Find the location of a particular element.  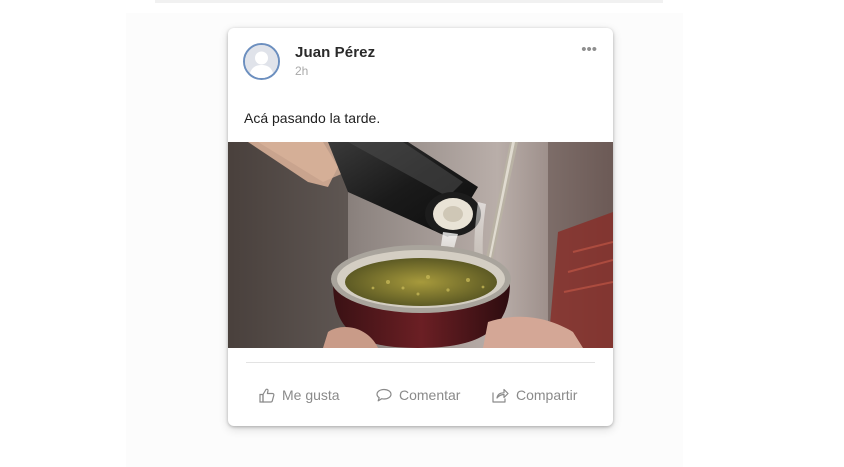

avatar is located at coordinates (261, 61).